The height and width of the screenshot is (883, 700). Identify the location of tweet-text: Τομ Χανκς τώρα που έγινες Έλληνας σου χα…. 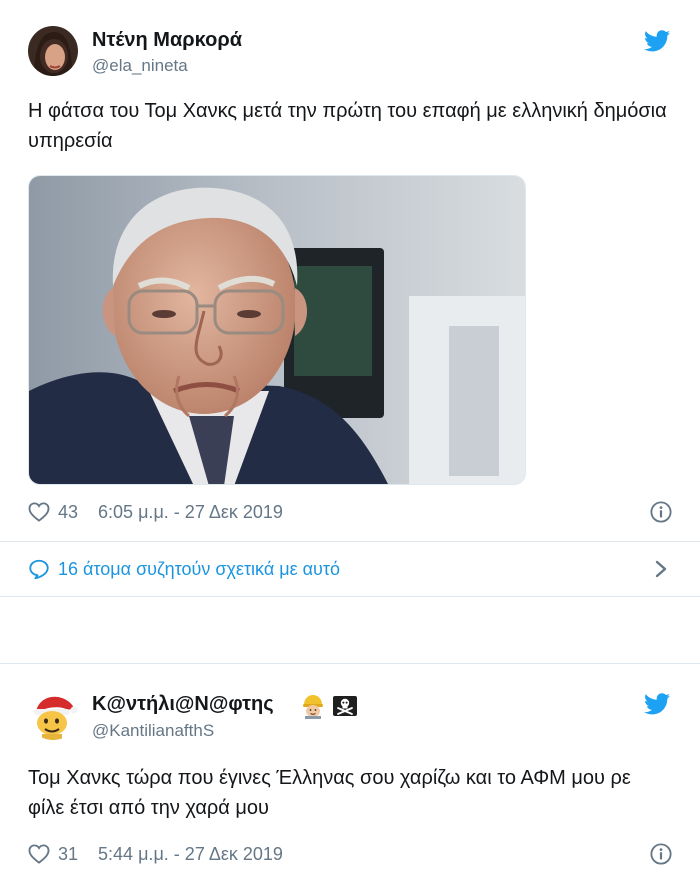
(329, 793).